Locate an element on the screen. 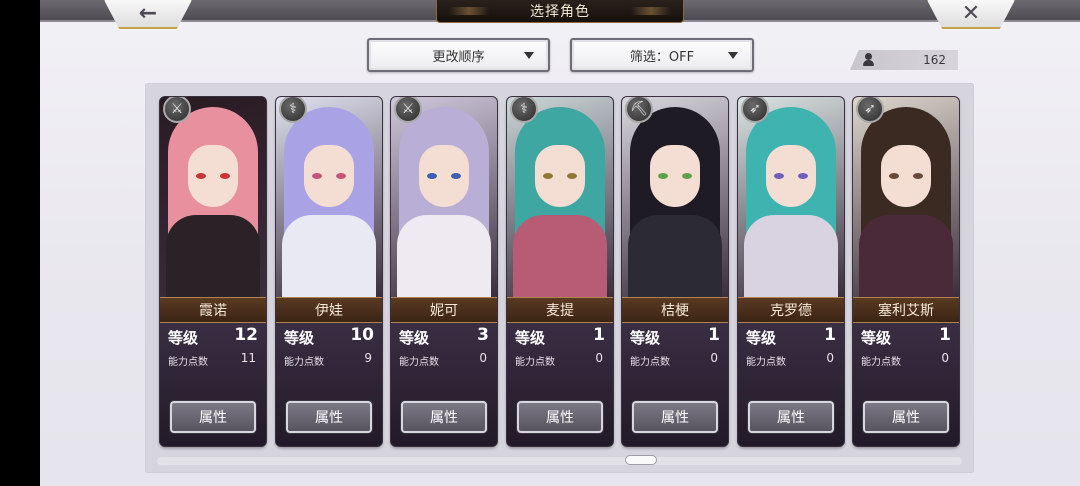 This screenshot has height=486, width=1080. sort-order-dropdown: 更改顺序 is located at coordinates (458, 55).